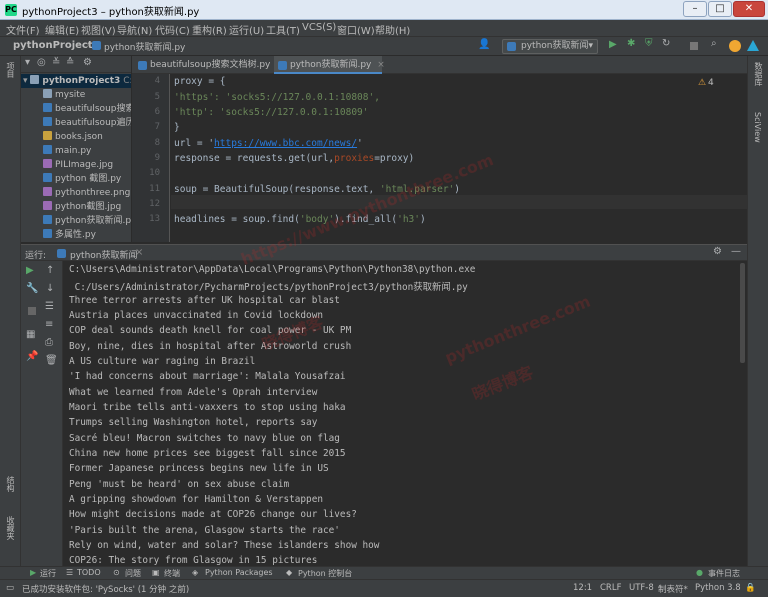  What do you see at coordinates (641, 588) in the screenshot?
I see `file-encoding: UTF-8` at bounding box center [641, 588].